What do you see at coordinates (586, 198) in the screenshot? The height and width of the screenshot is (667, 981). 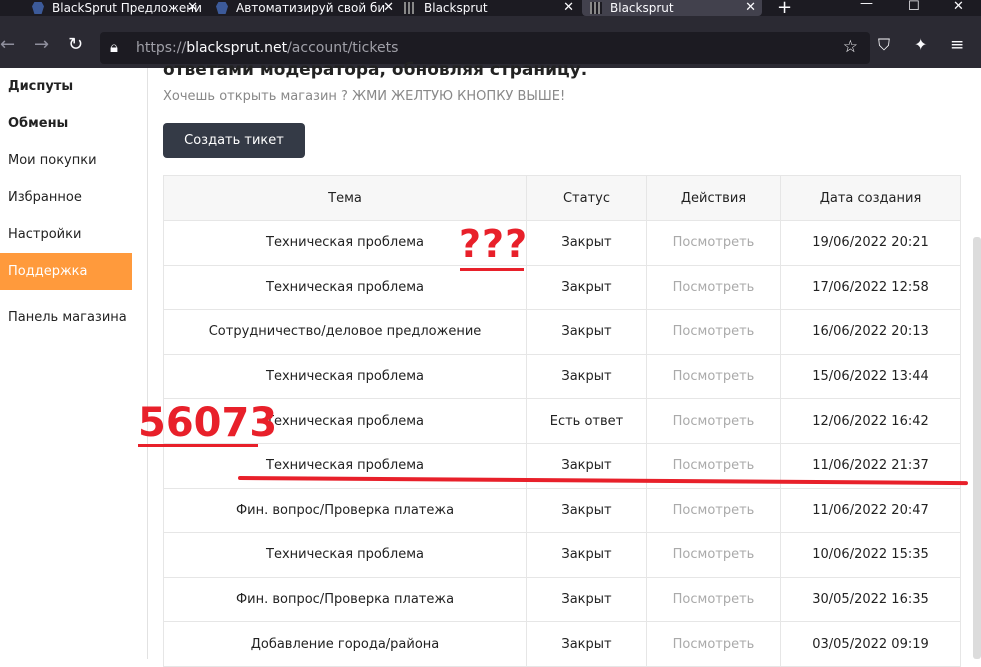 I see `column-header-status: Статус` at bounding box center [586, 198].